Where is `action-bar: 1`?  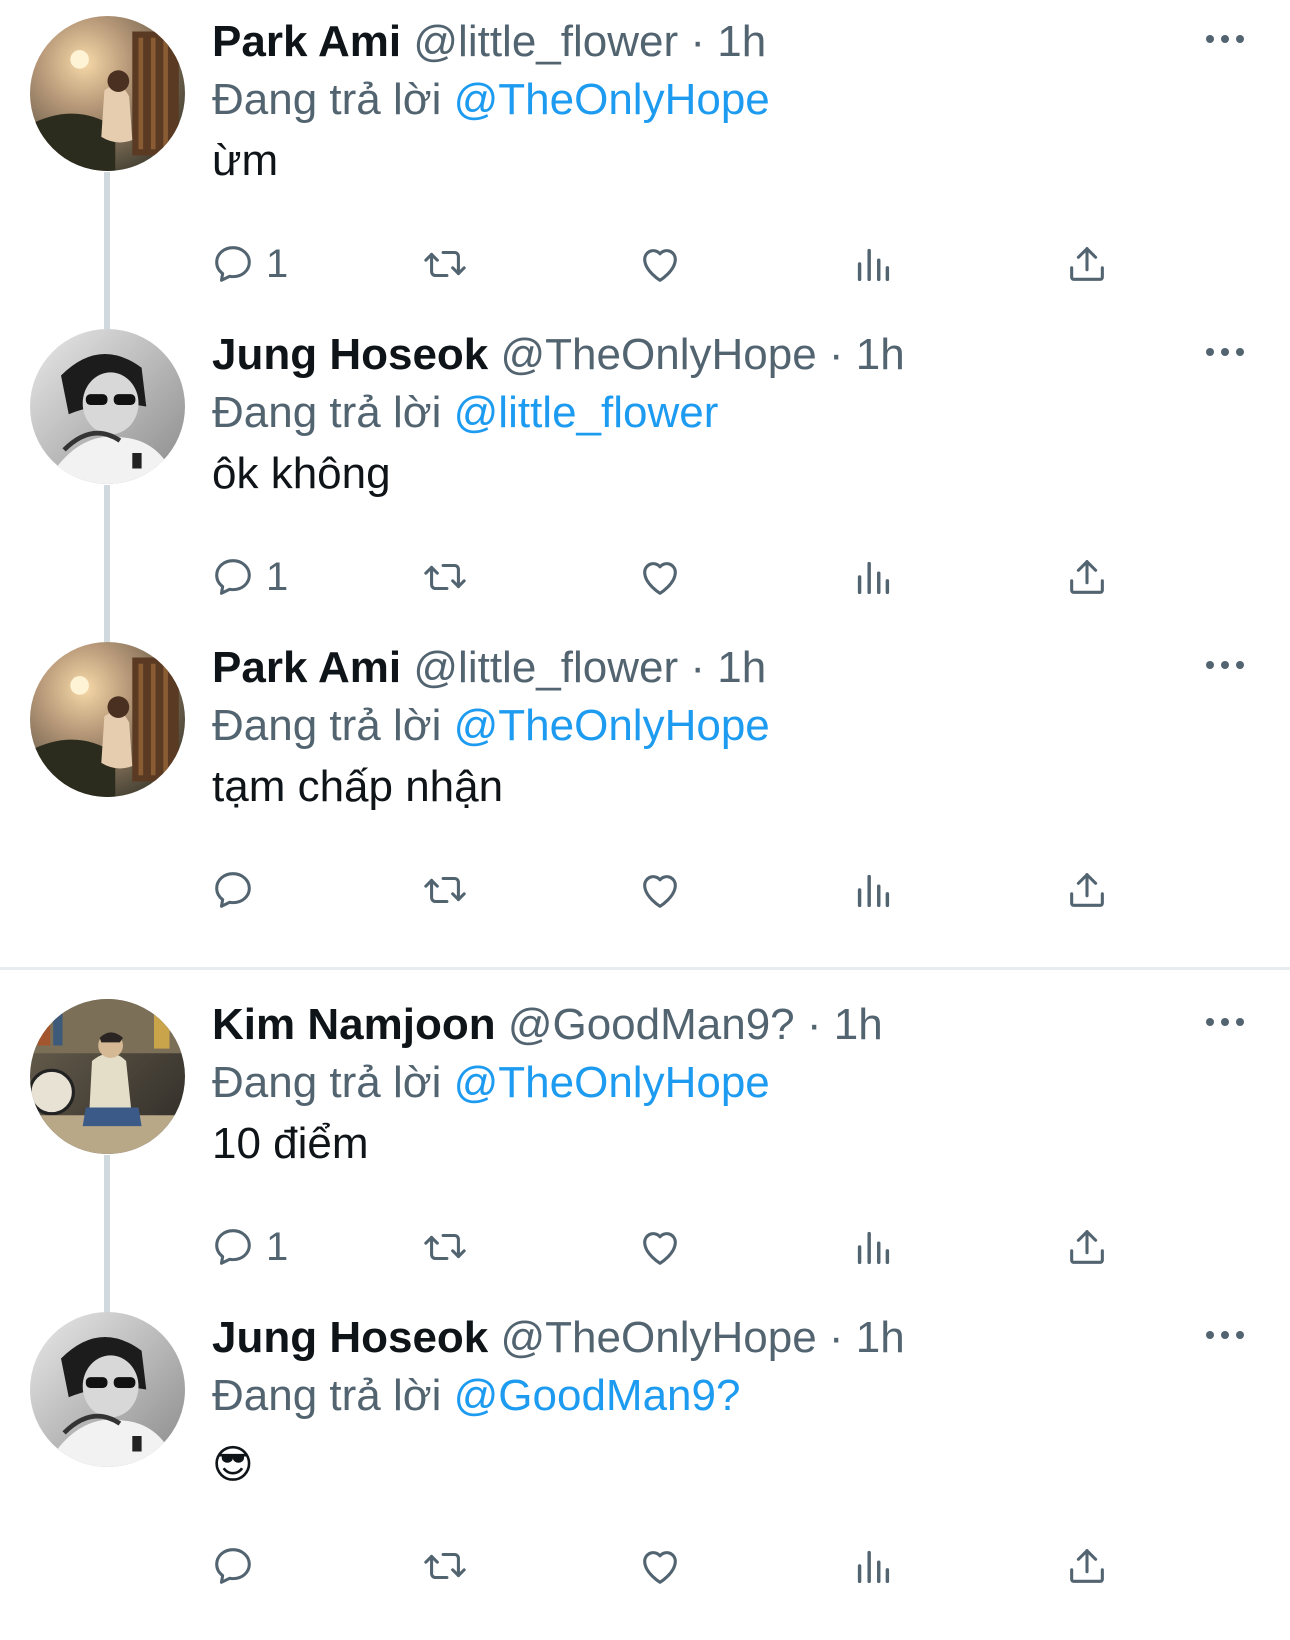
action-bar: 1 is located at coordinates (710, 1247).